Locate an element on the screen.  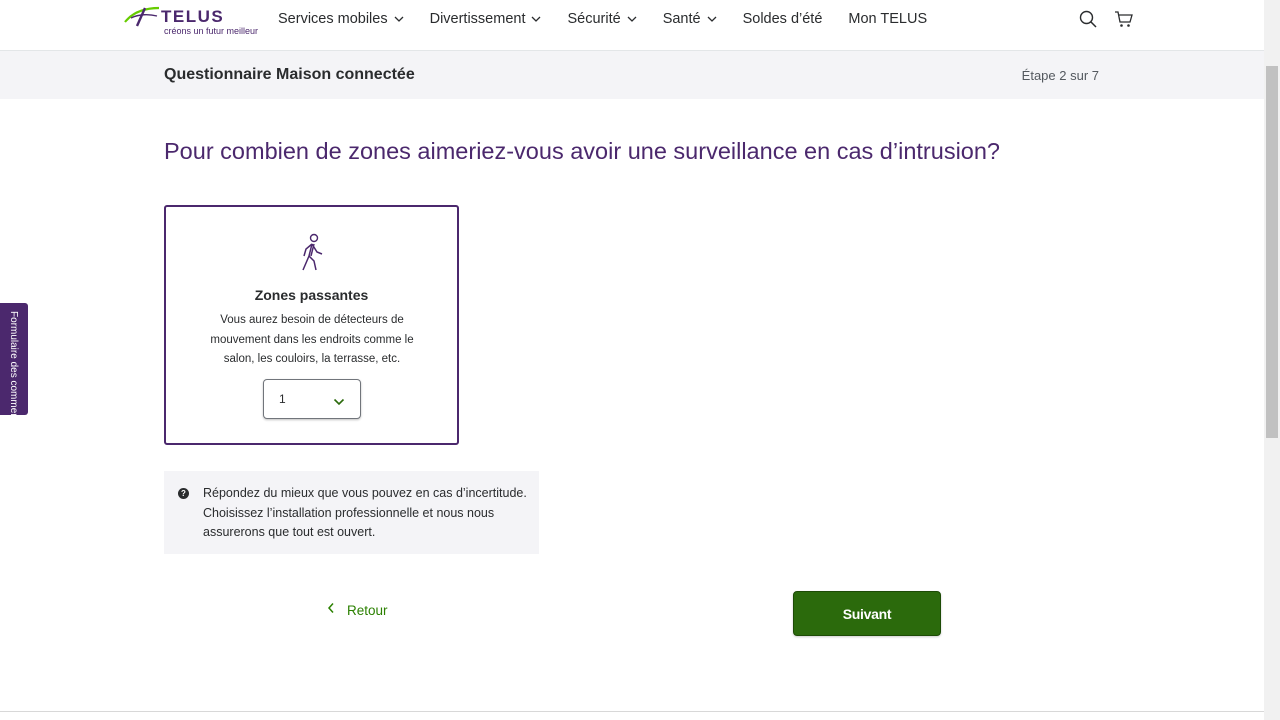
logo-wordmark: TELUS is located at coordinates (193, 16).